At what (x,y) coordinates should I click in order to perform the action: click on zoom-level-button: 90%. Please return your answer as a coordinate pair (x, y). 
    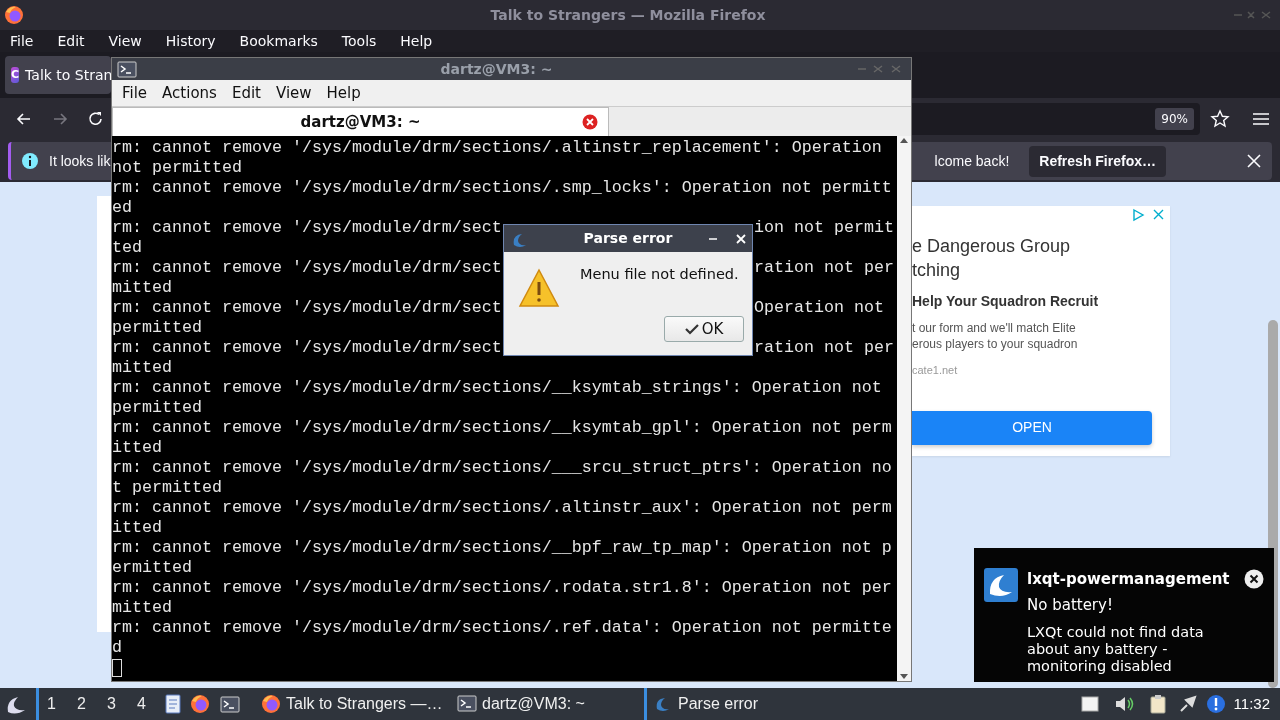
    Looking at the image, I should click on (1174, 119).